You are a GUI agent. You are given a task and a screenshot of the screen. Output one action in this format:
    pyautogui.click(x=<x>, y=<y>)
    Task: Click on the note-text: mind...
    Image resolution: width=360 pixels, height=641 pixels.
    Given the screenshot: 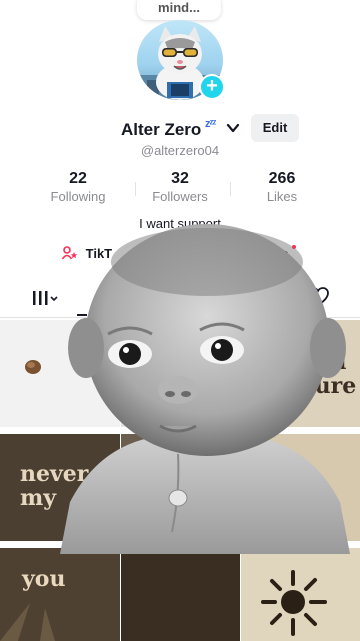 What is the action you would take?
    pyautogui.click(x=179, y=7)
    